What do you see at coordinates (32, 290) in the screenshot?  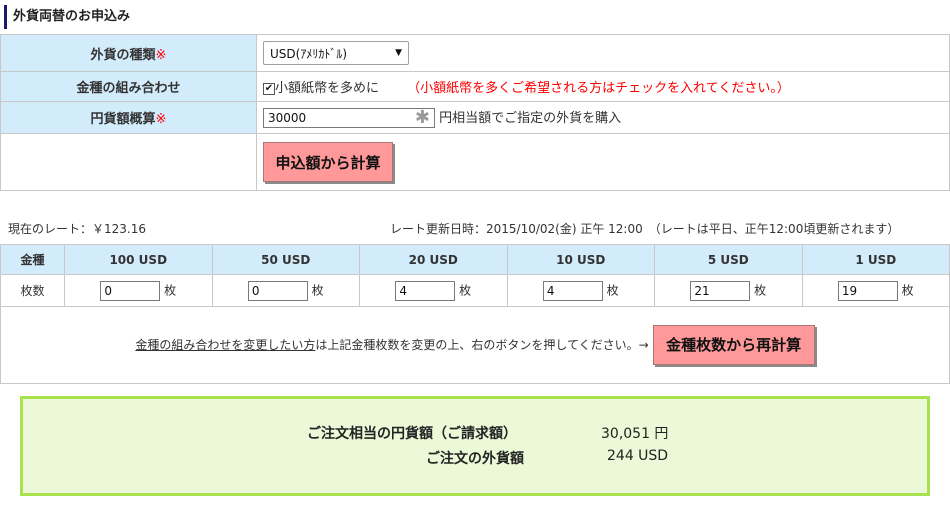 I see `quantity-row-label: 枚数` at bounding box center [32, 290].